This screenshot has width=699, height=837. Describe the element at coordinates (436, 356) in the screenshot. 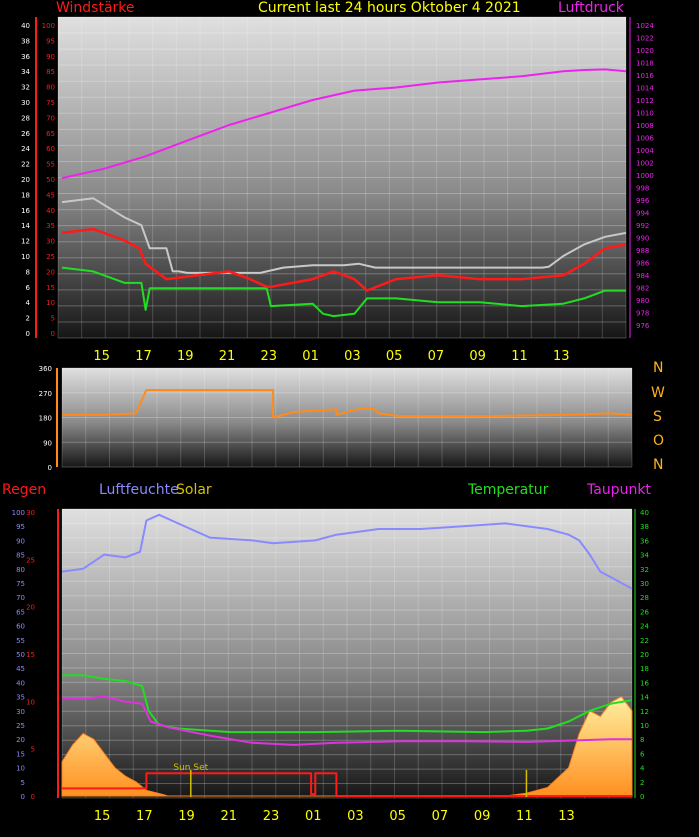

I see `top-x-tick-label: 07` at that location.